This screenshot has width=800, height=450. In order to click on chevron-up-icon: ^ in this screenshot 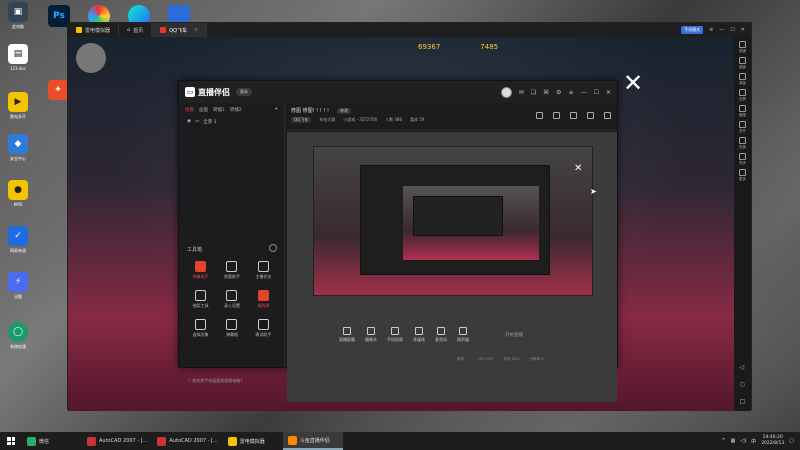, I will do `click(723, 441)`.